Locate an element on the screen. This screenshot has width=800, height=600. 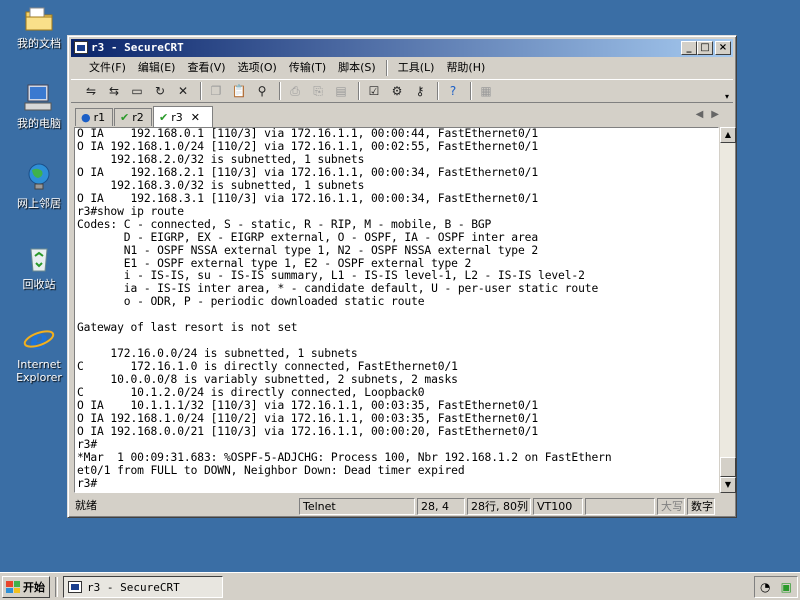
ie-icon: e is located at coordinates (39, 339).